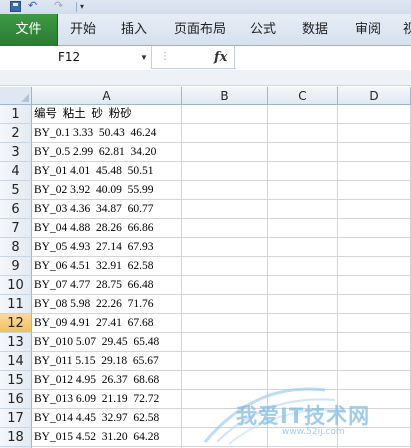 This screenshot has height=448, width=411. I want to click on column-header-a: A, so click(107, 96).